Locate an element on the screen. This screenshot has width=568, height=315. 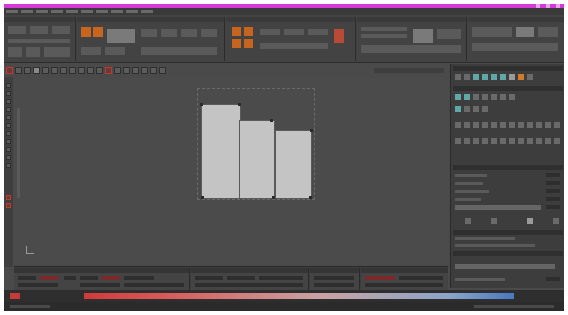
viewport-scrollbar is located at coordinates (18, 153).